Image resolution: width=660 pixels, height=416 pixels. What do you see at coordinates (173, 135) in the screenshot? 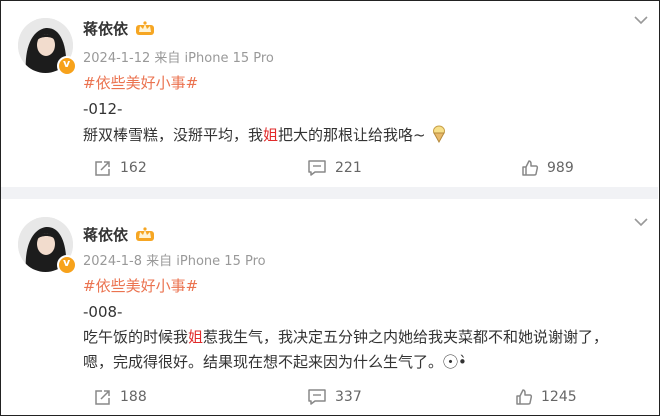
I see `post-text-part: 掰双棒雪糕，没掰平均，我` at bounding box center [173, 135].